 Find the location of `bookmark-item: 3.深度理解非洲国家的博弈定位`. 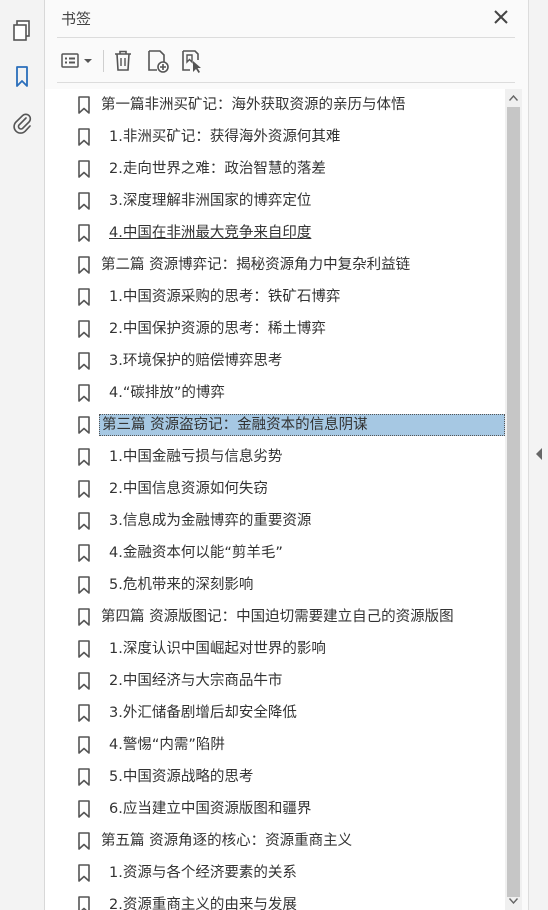

bookmark-item: 3.深度理解非洲国家的博弈定位 is located at coordinates (275, 201).